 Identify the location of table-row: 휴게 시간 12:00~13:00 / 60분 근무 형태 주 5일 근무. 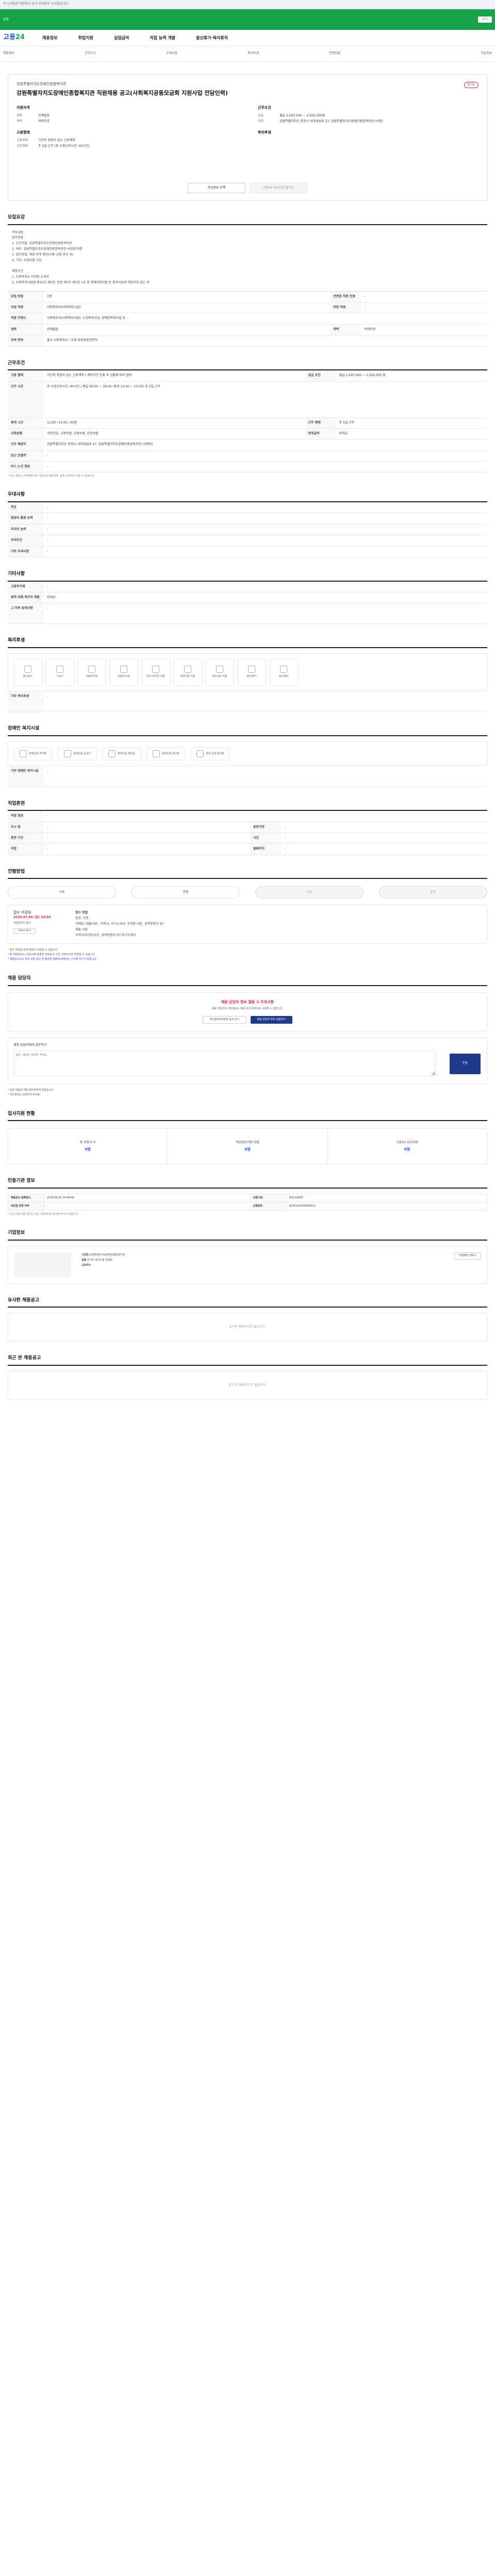
(247, 423).